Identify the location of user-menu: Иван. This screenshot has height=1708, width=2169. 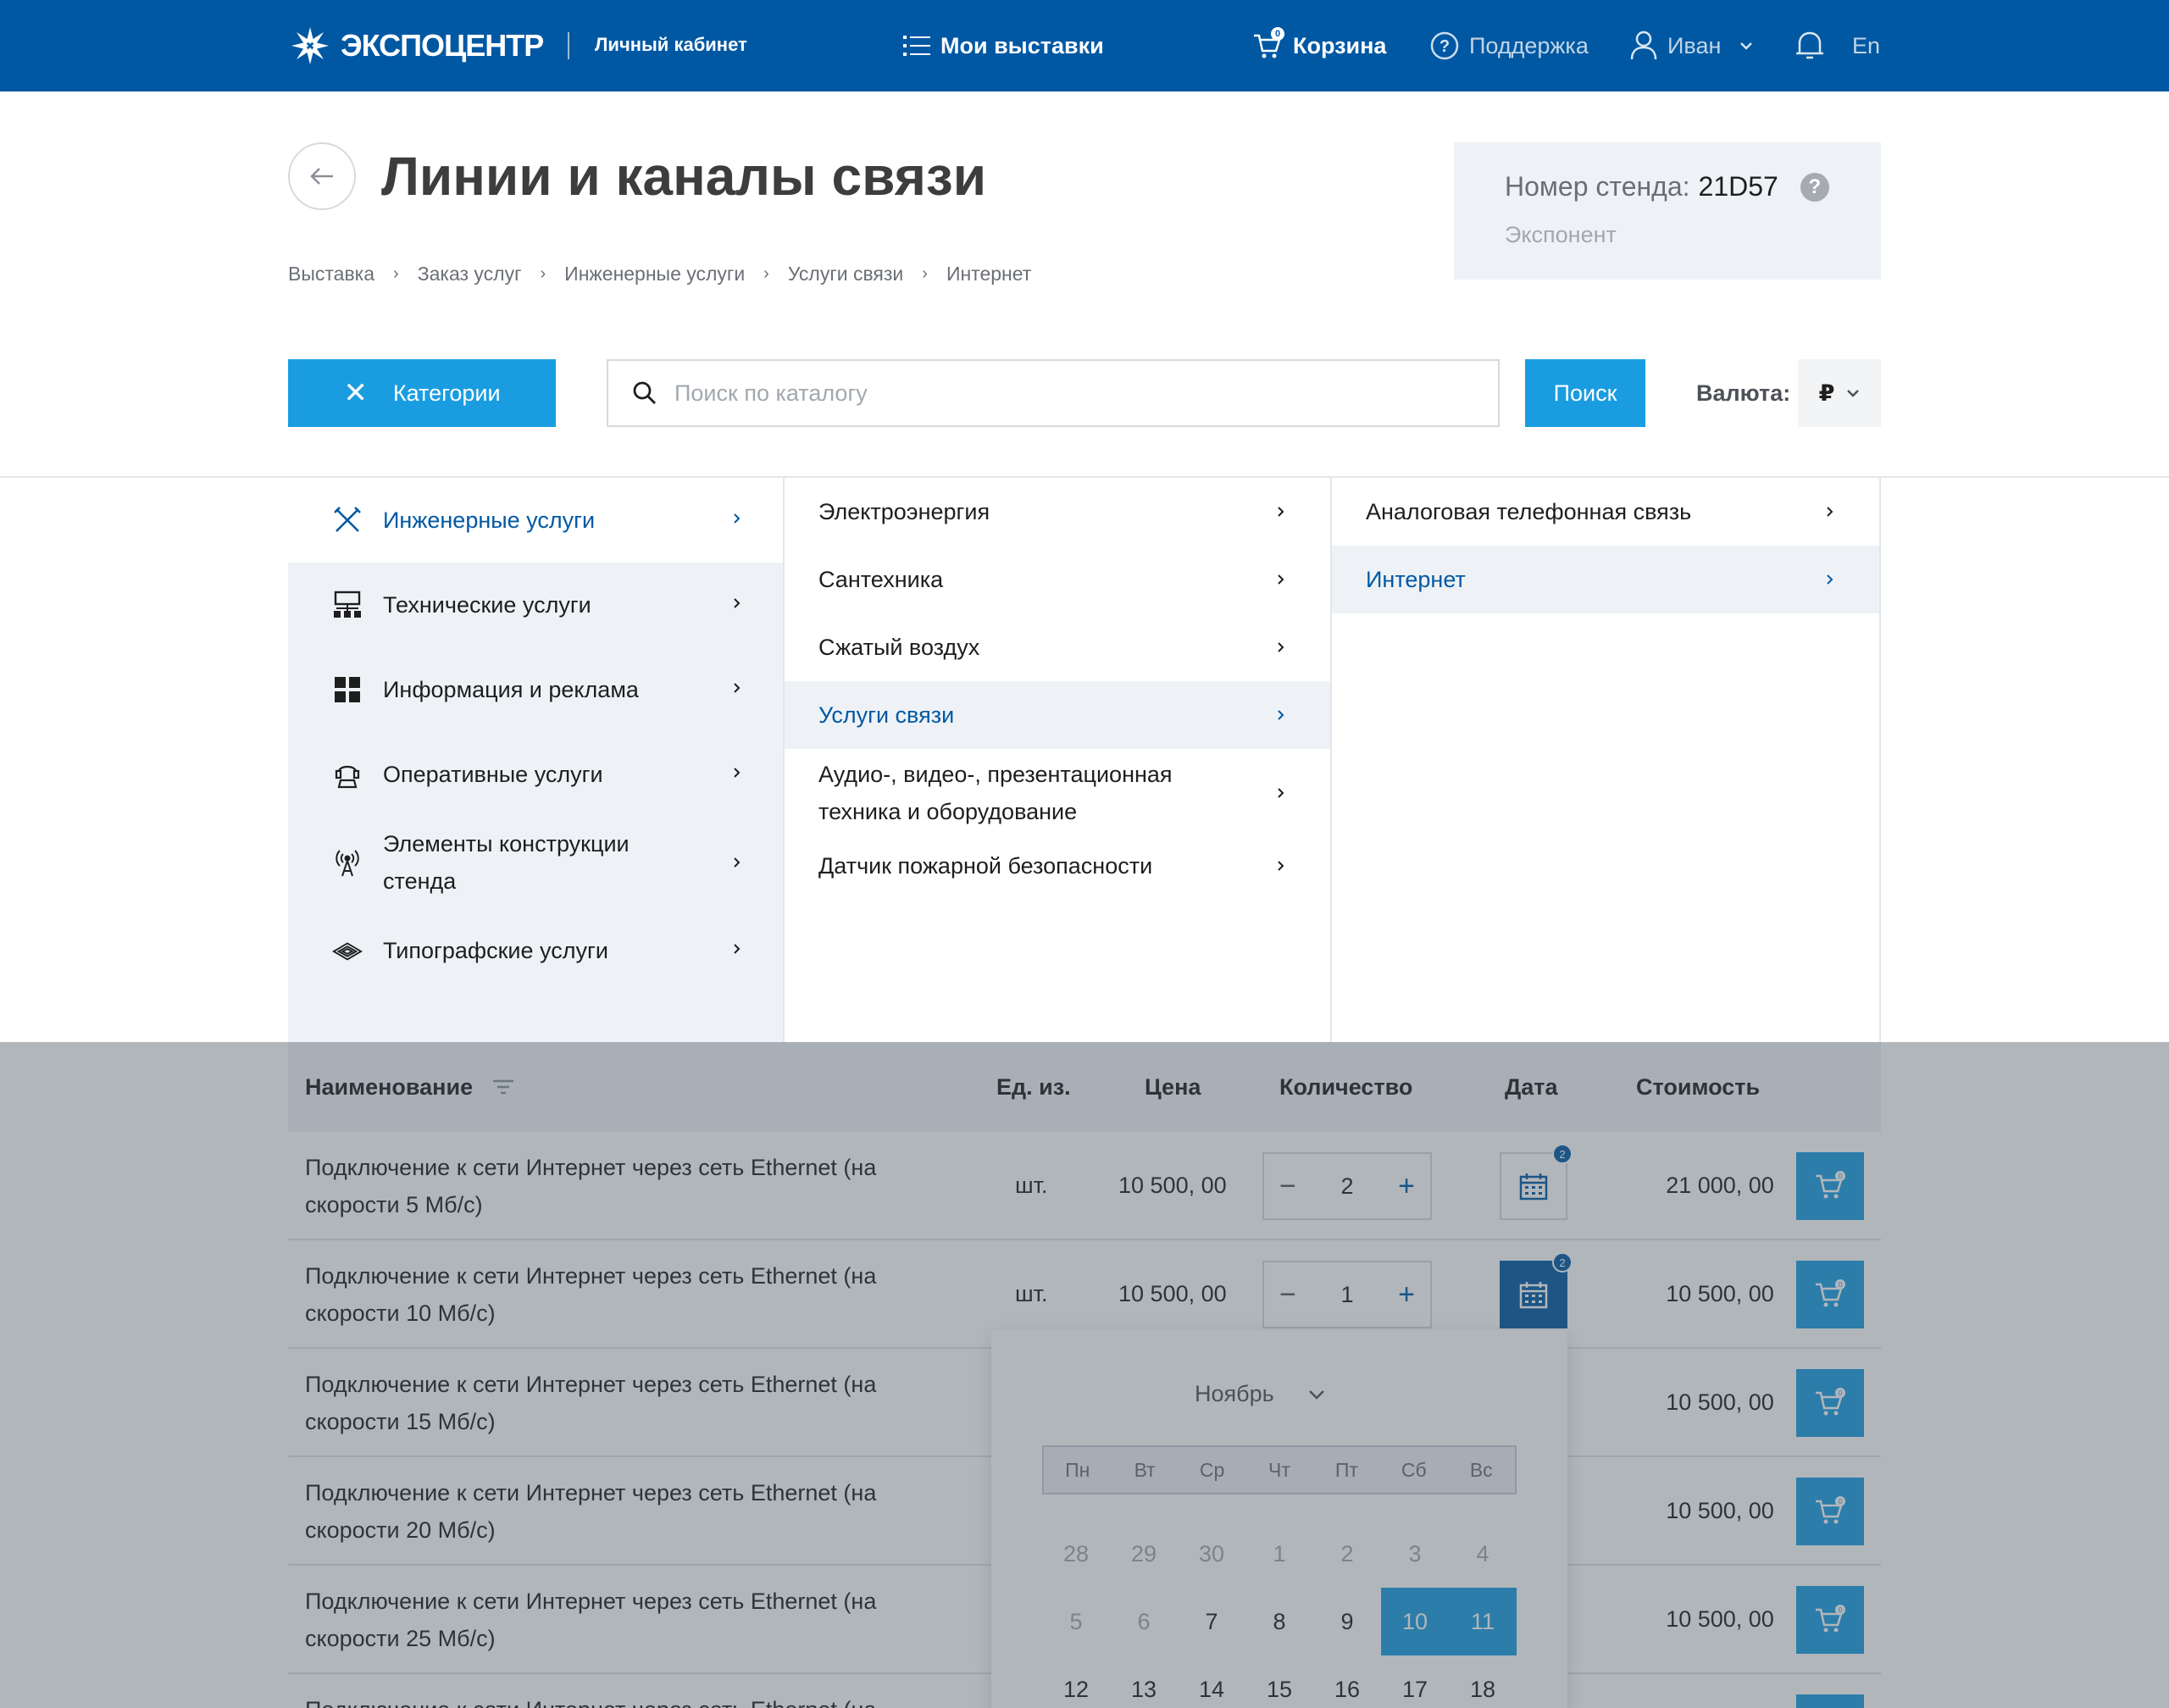
(1696, 45).